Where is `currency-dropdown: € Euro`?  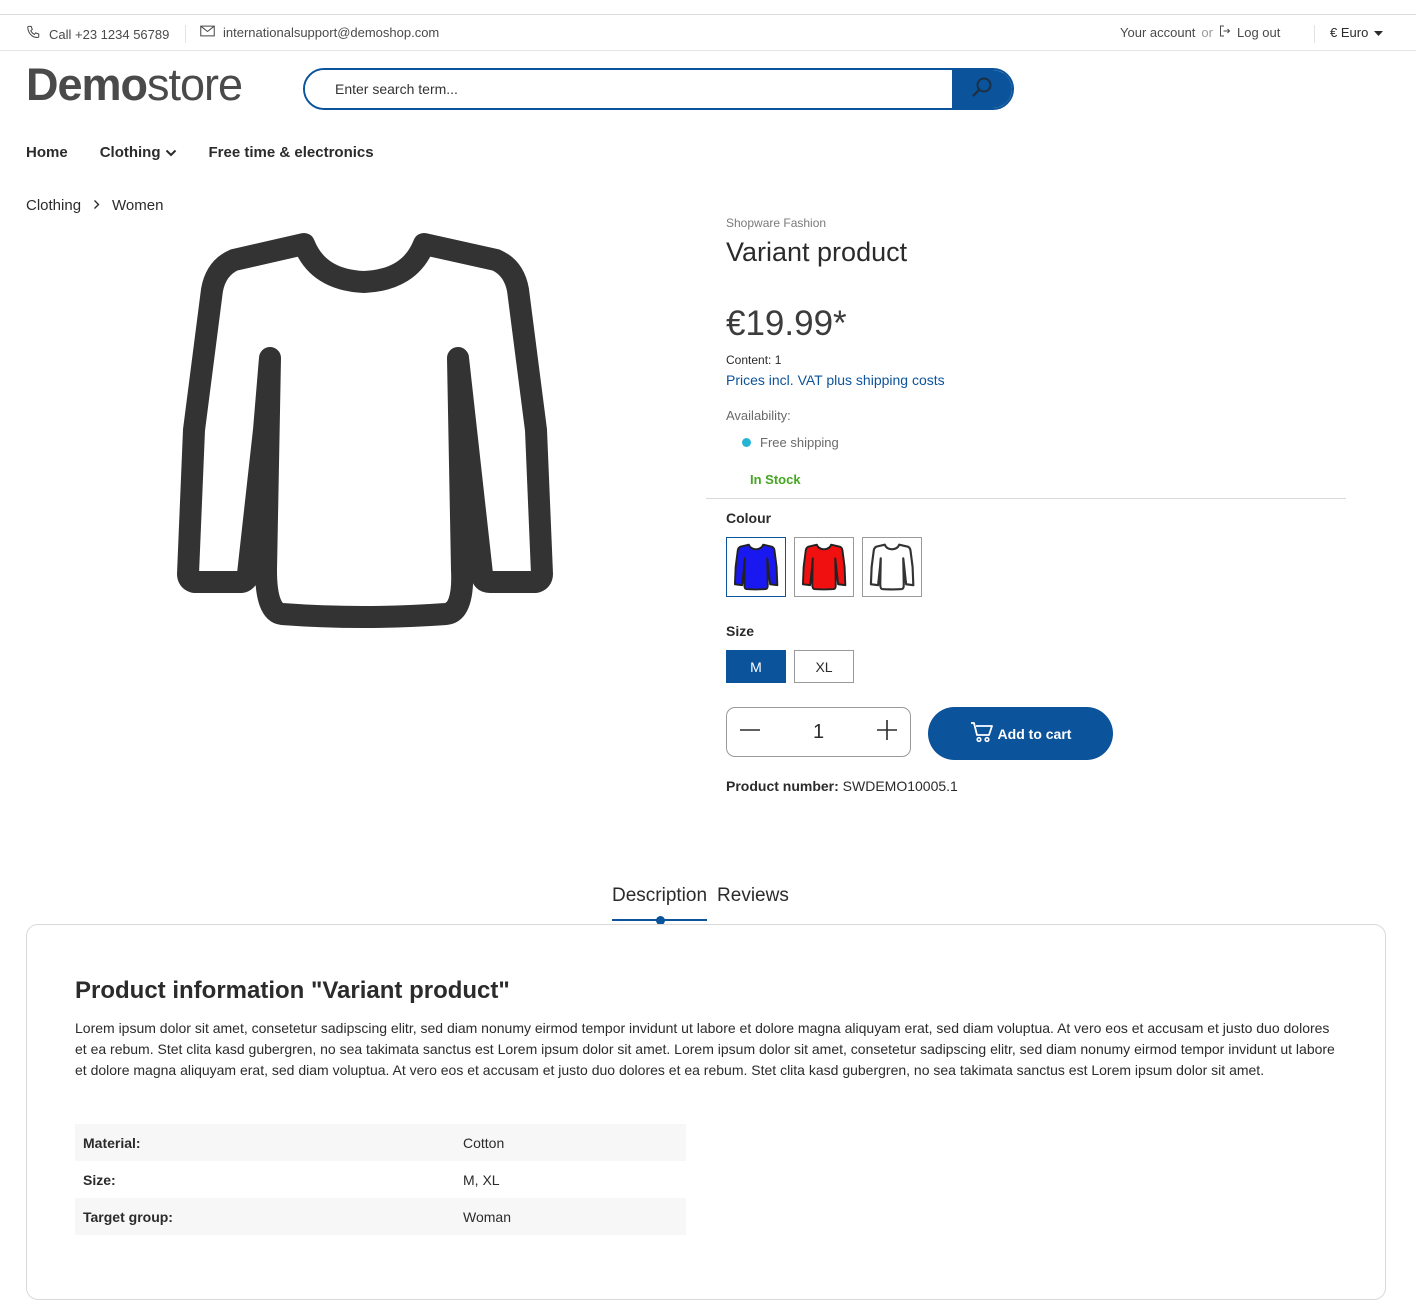 currency-dropdown: € Euro is located at coordinates (1357, 32).